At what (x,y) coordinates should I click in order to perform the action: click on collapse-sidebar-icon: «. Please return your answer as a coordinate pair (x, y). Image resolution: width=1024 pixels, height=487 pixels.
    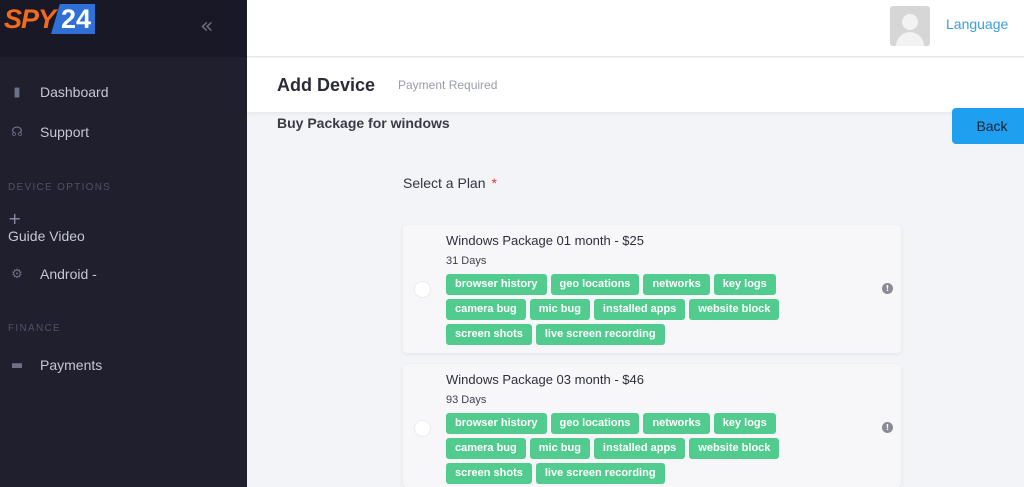
    Looking at the image, I should click on (206, 26).